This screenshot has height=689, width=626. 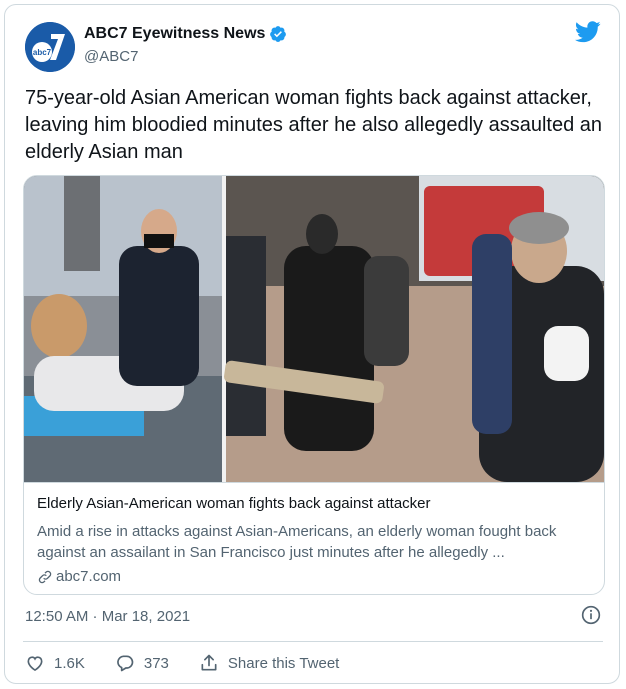 I want to click on like-button: 1.6K, so click(x=55, y=663).